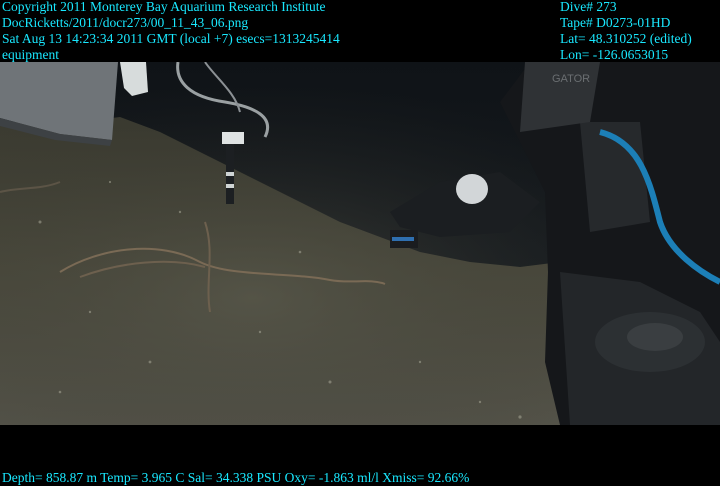 The width and height of the screenshot is (720, 486). What do you see at coordinates (233, 138) in the screenshot?
I see `probe-fitting` at bounding box center [233, 138].